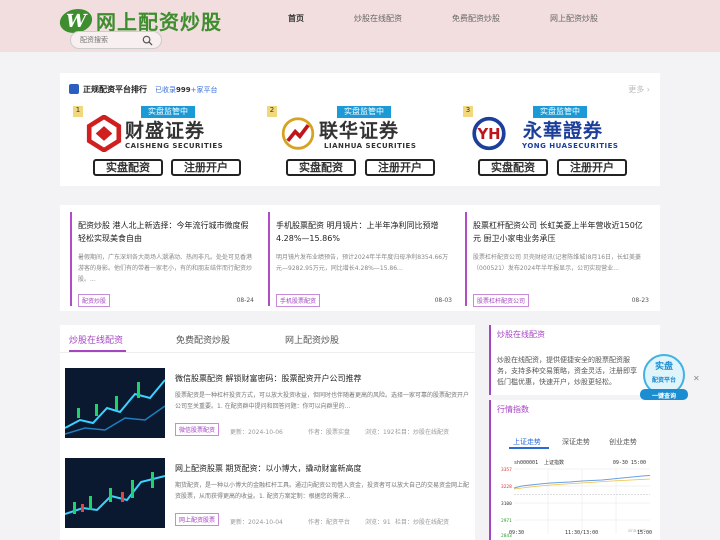 The image size is (720, 540). Describe the element at coordinates (640, 300) in the screenshot. I see `news-date: 08-23` at that location.